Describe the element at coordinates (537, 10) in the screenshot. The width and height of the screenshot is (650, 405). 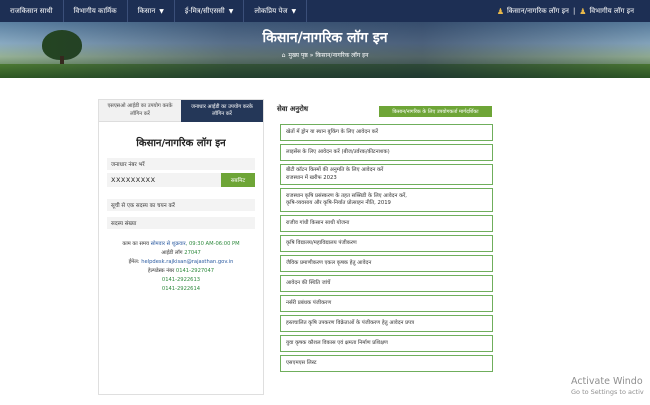
I see `farmer-login-label: किसान/नागरिक लॉग इन` at that location.